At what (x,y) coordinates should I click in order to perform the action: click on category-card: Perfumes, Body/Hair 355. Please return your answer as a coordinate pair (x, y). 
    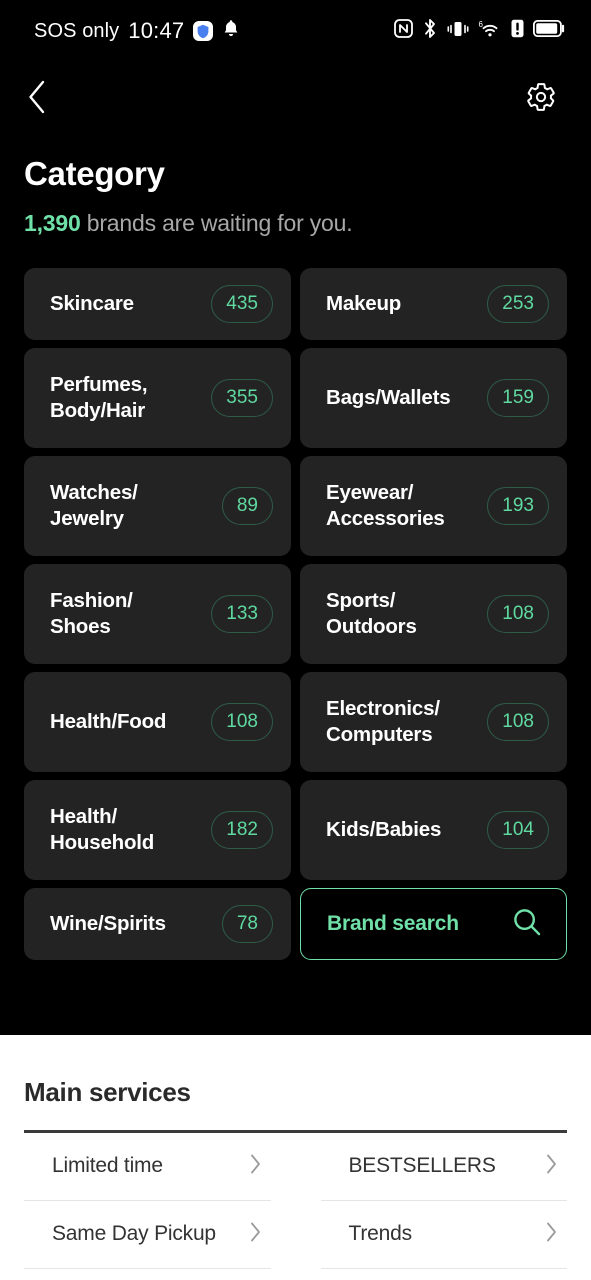
    Looking at the image, I should click on (157, 398).